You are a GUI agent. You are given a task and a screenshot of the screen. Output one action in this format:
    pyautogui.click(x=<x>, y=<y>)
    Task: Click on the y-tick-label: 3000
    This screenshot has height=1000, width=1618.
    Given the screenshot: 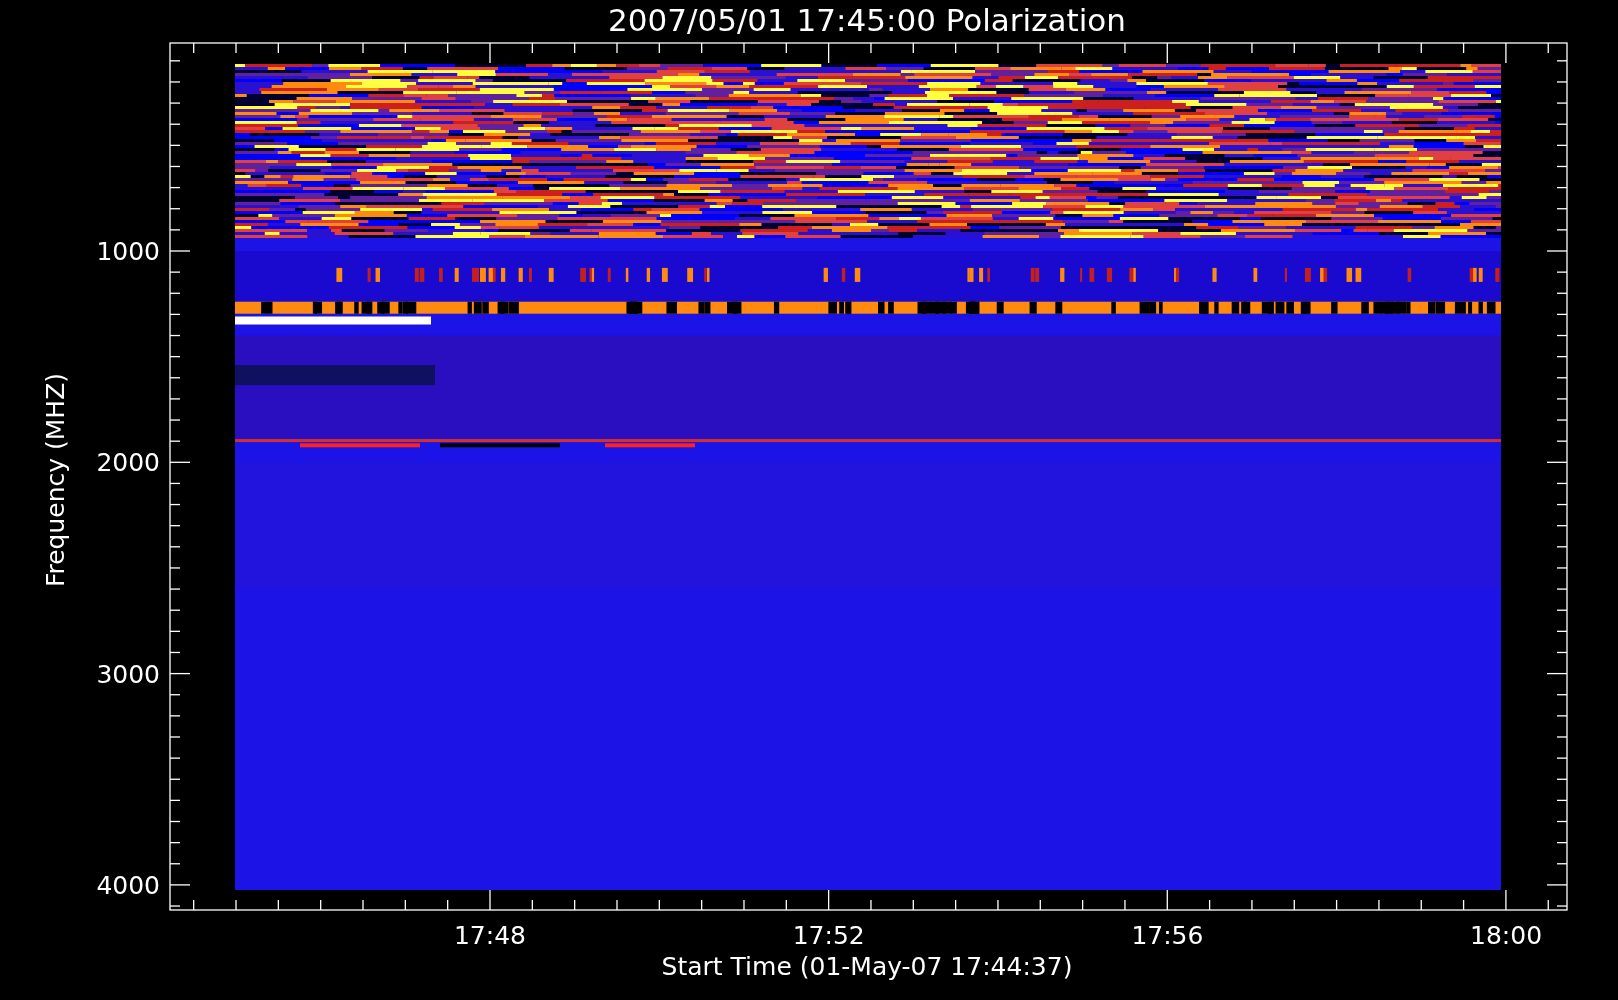 What is the action you would take?
    pyautogui.click(x=128, y=674)
    